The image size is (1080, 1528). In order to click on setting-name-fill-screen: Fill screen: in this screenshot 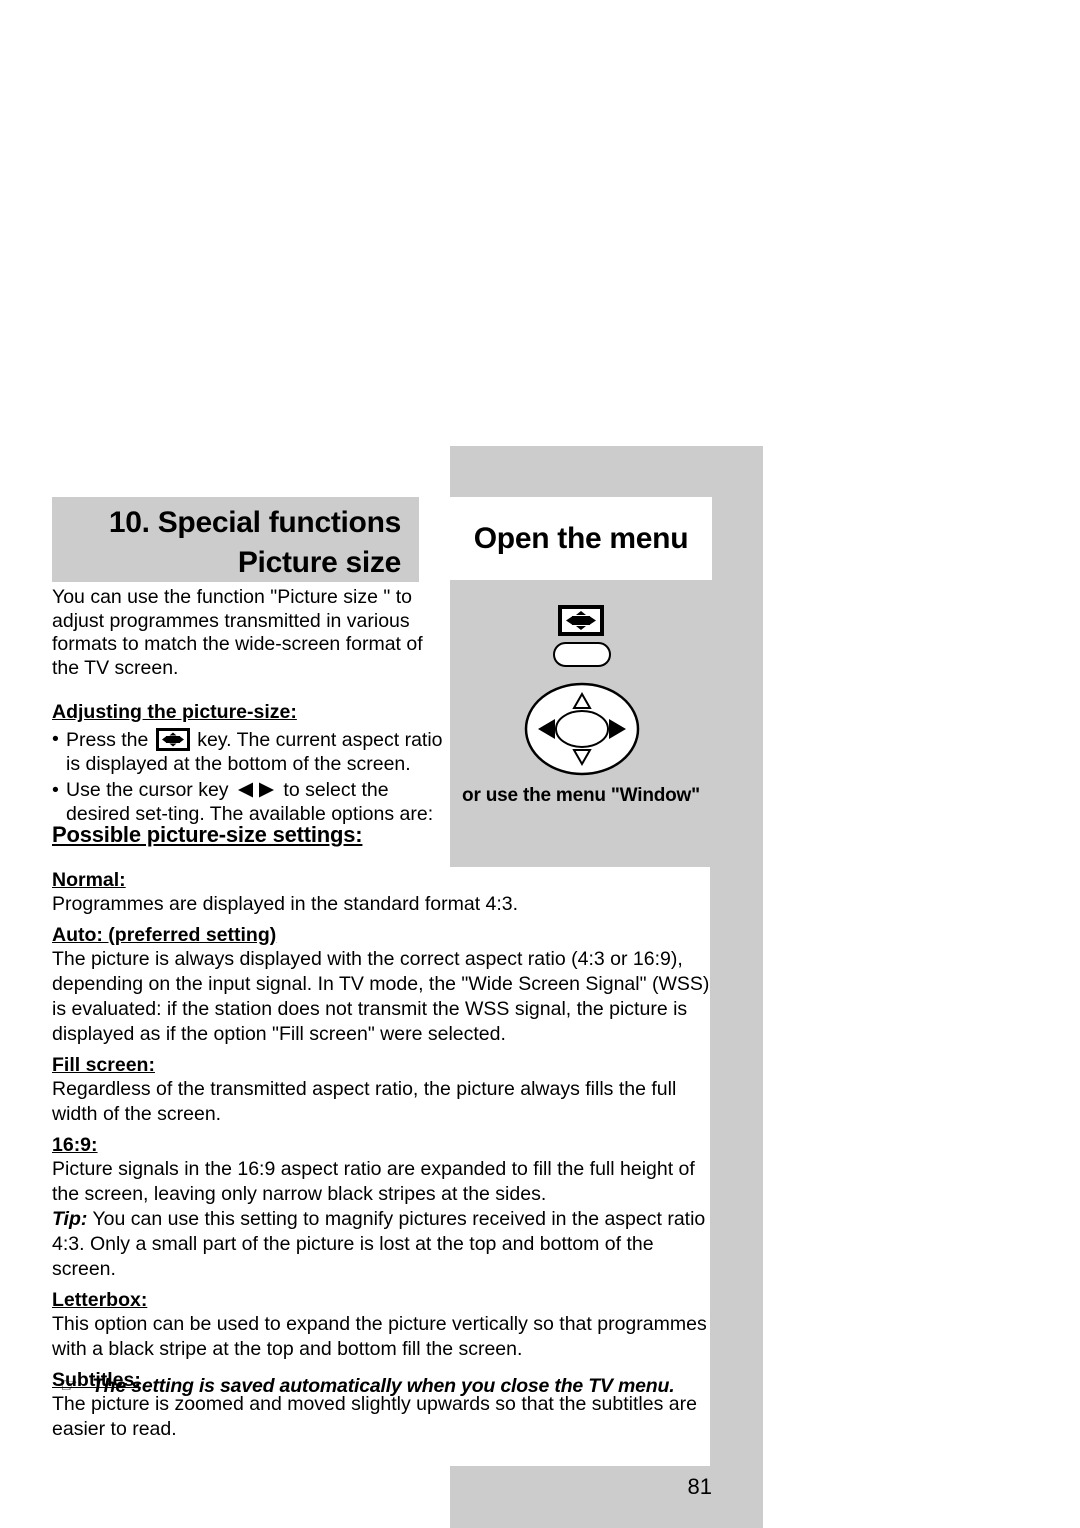, I will do `click(103, 1065)`.